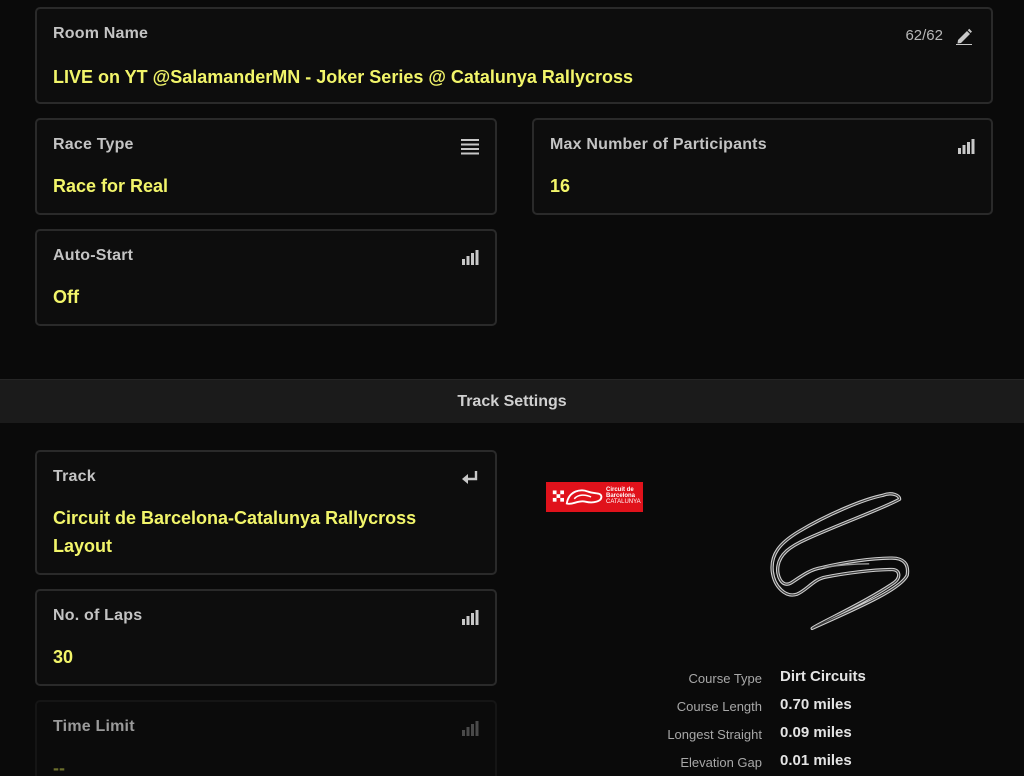  What do you see at coordinates (266, 166) in the screenshot?
I see `race-type-card: Race Type Race for Real` at bounding box center [266, 166].